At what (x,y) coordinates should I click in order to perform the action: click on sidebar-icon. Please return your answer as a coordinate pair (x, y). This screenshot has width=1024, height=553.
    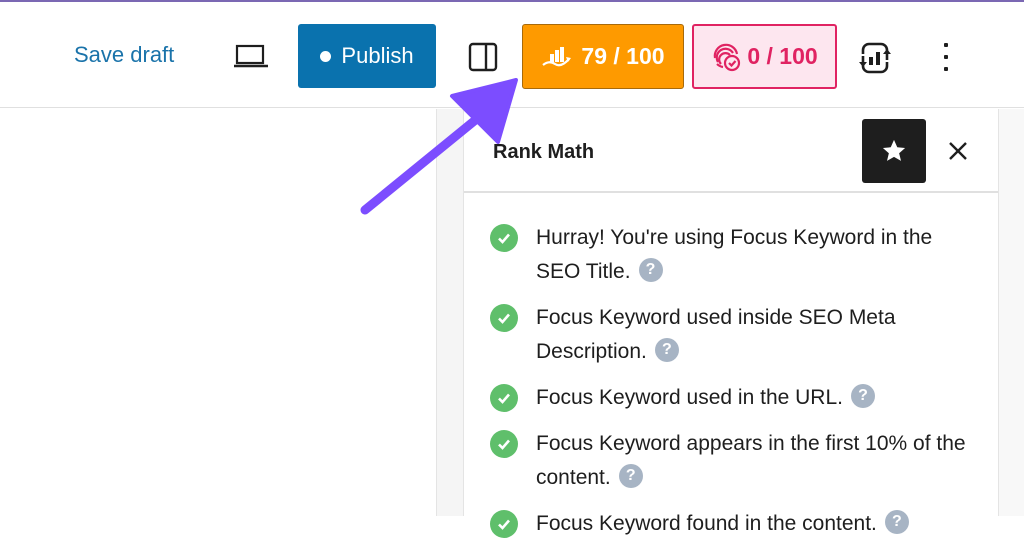
    Looking at the image, I should click on (483, 57).